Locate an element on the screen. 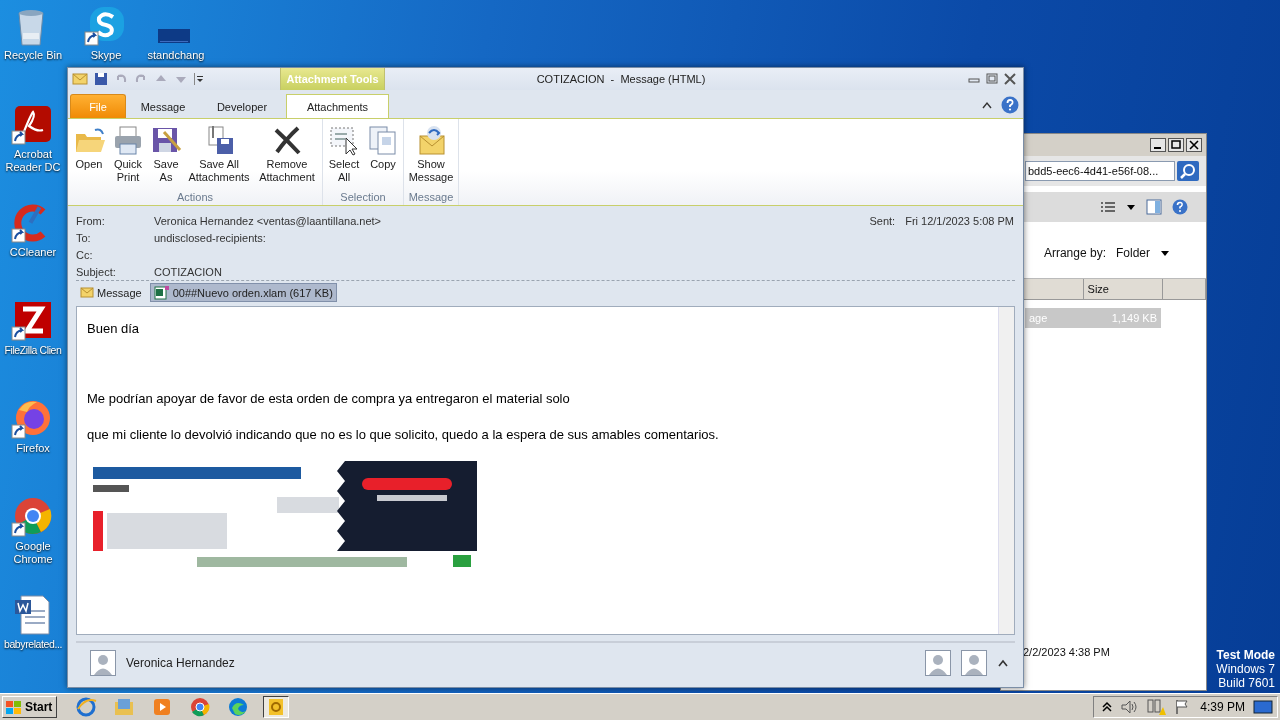  icon-label: Google Chrome is located at coordinates (33, 553).